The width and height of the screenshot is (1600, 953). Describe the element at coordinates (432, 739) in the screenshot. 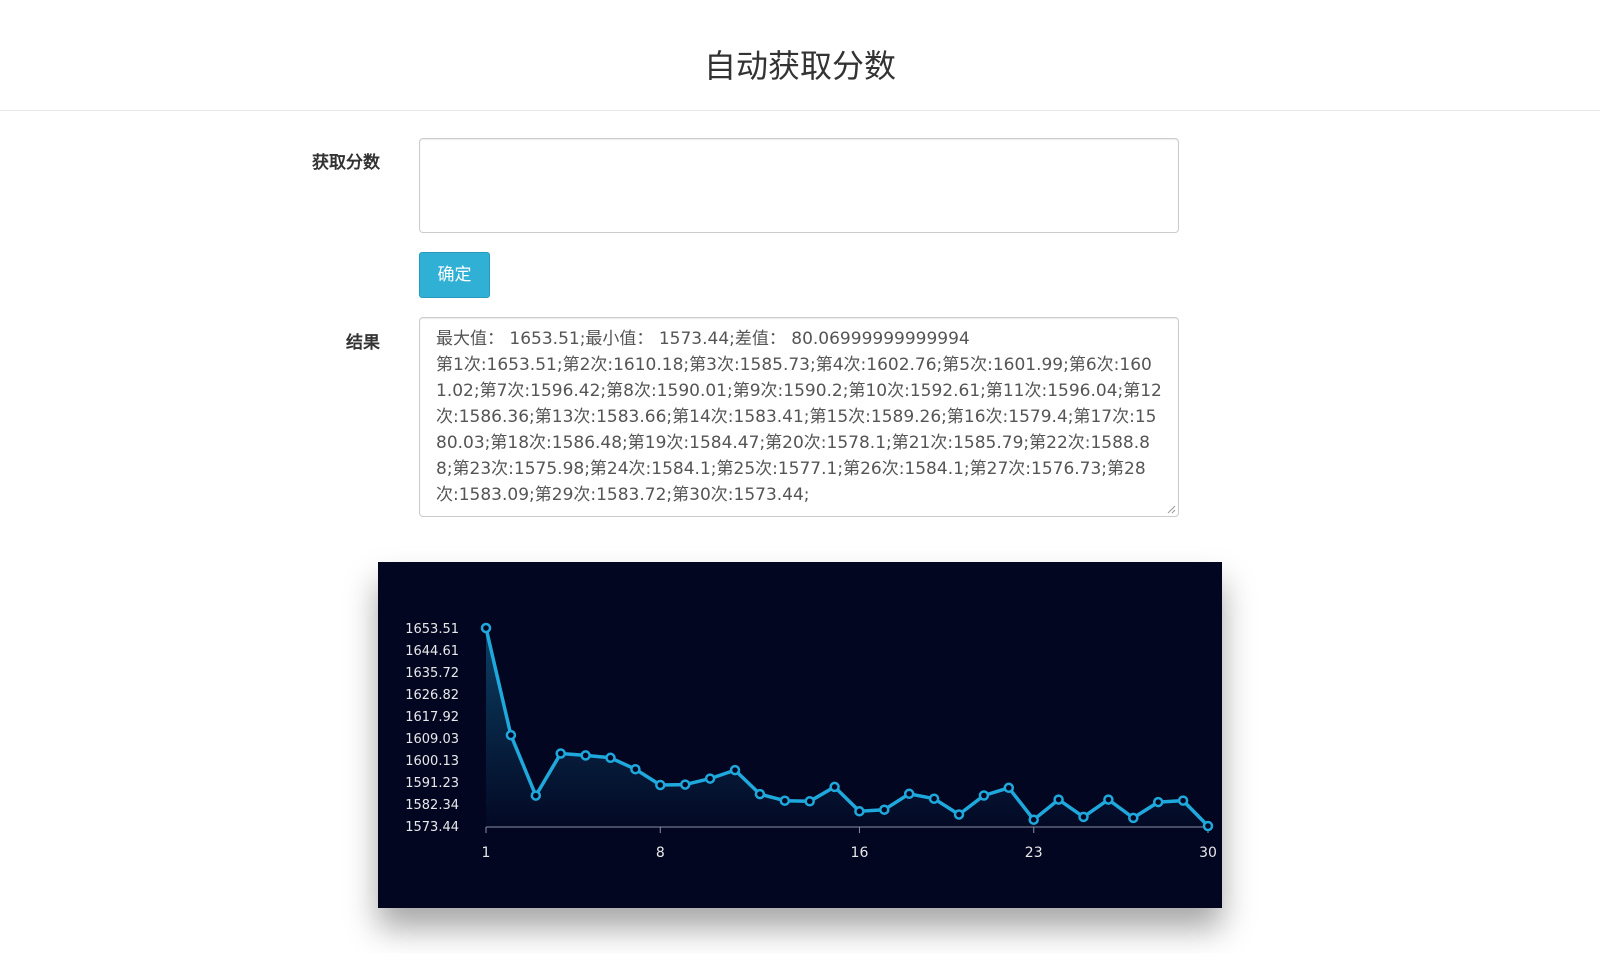

I see `y-tick-label-1609.03: 1609.03` at that location.